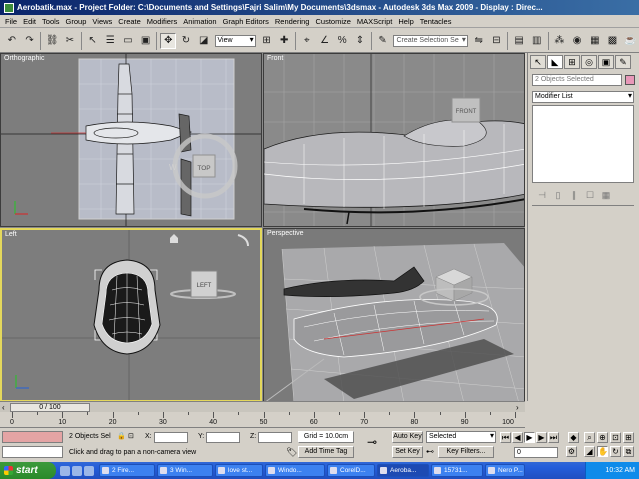 This screenshot has width=639, height=479. What do you see at coordinates (29, 21) in the screenshot?
I see `menu-edit: Edit` at bounding box center [29, 21].